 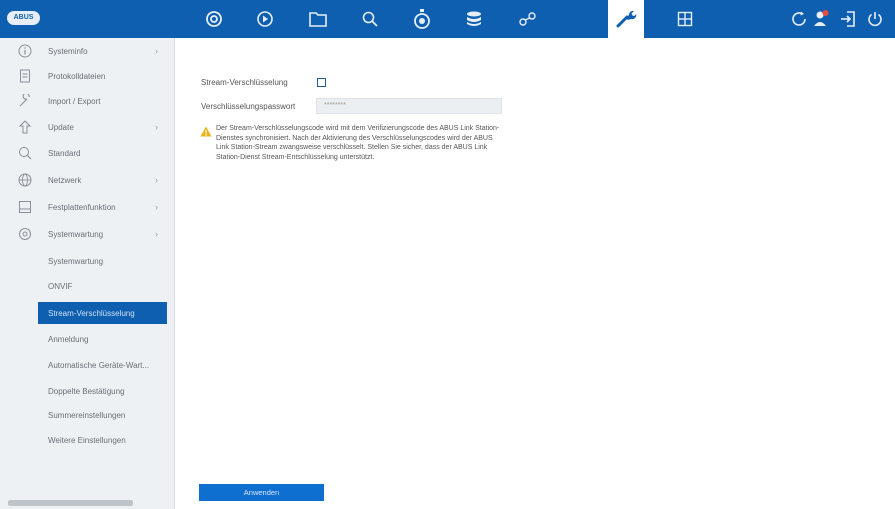 I want to click on sidebar-item-label: Systemwartung, so click(x=76, y=234).